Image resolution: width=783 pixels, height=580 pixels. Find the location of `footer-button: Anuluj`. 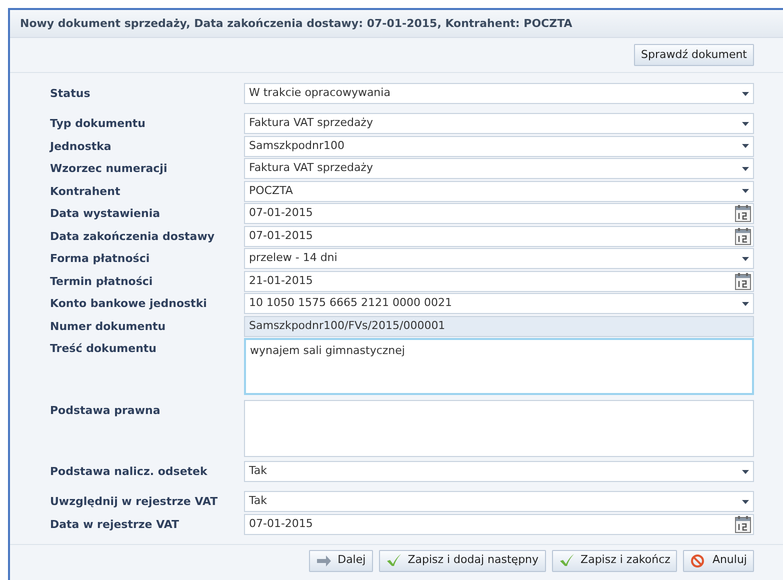

footer-button: Anuluj is located at coordinates (718, 561).